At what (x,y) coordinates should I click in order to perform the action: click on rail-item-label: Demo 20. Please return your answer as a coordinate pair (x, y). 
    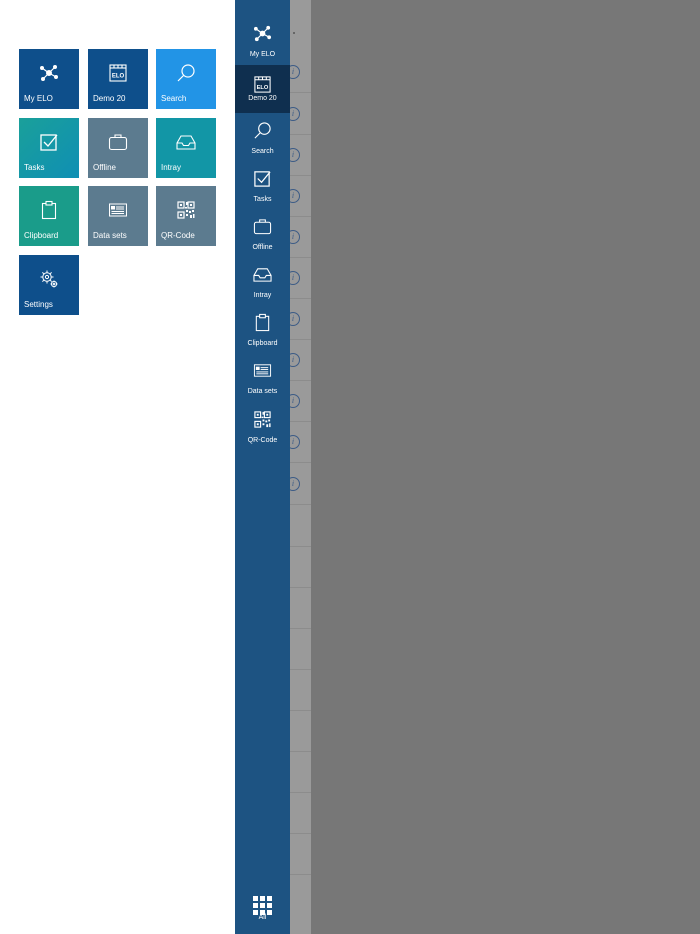
    Looking at the image, I should click on (262, 98).